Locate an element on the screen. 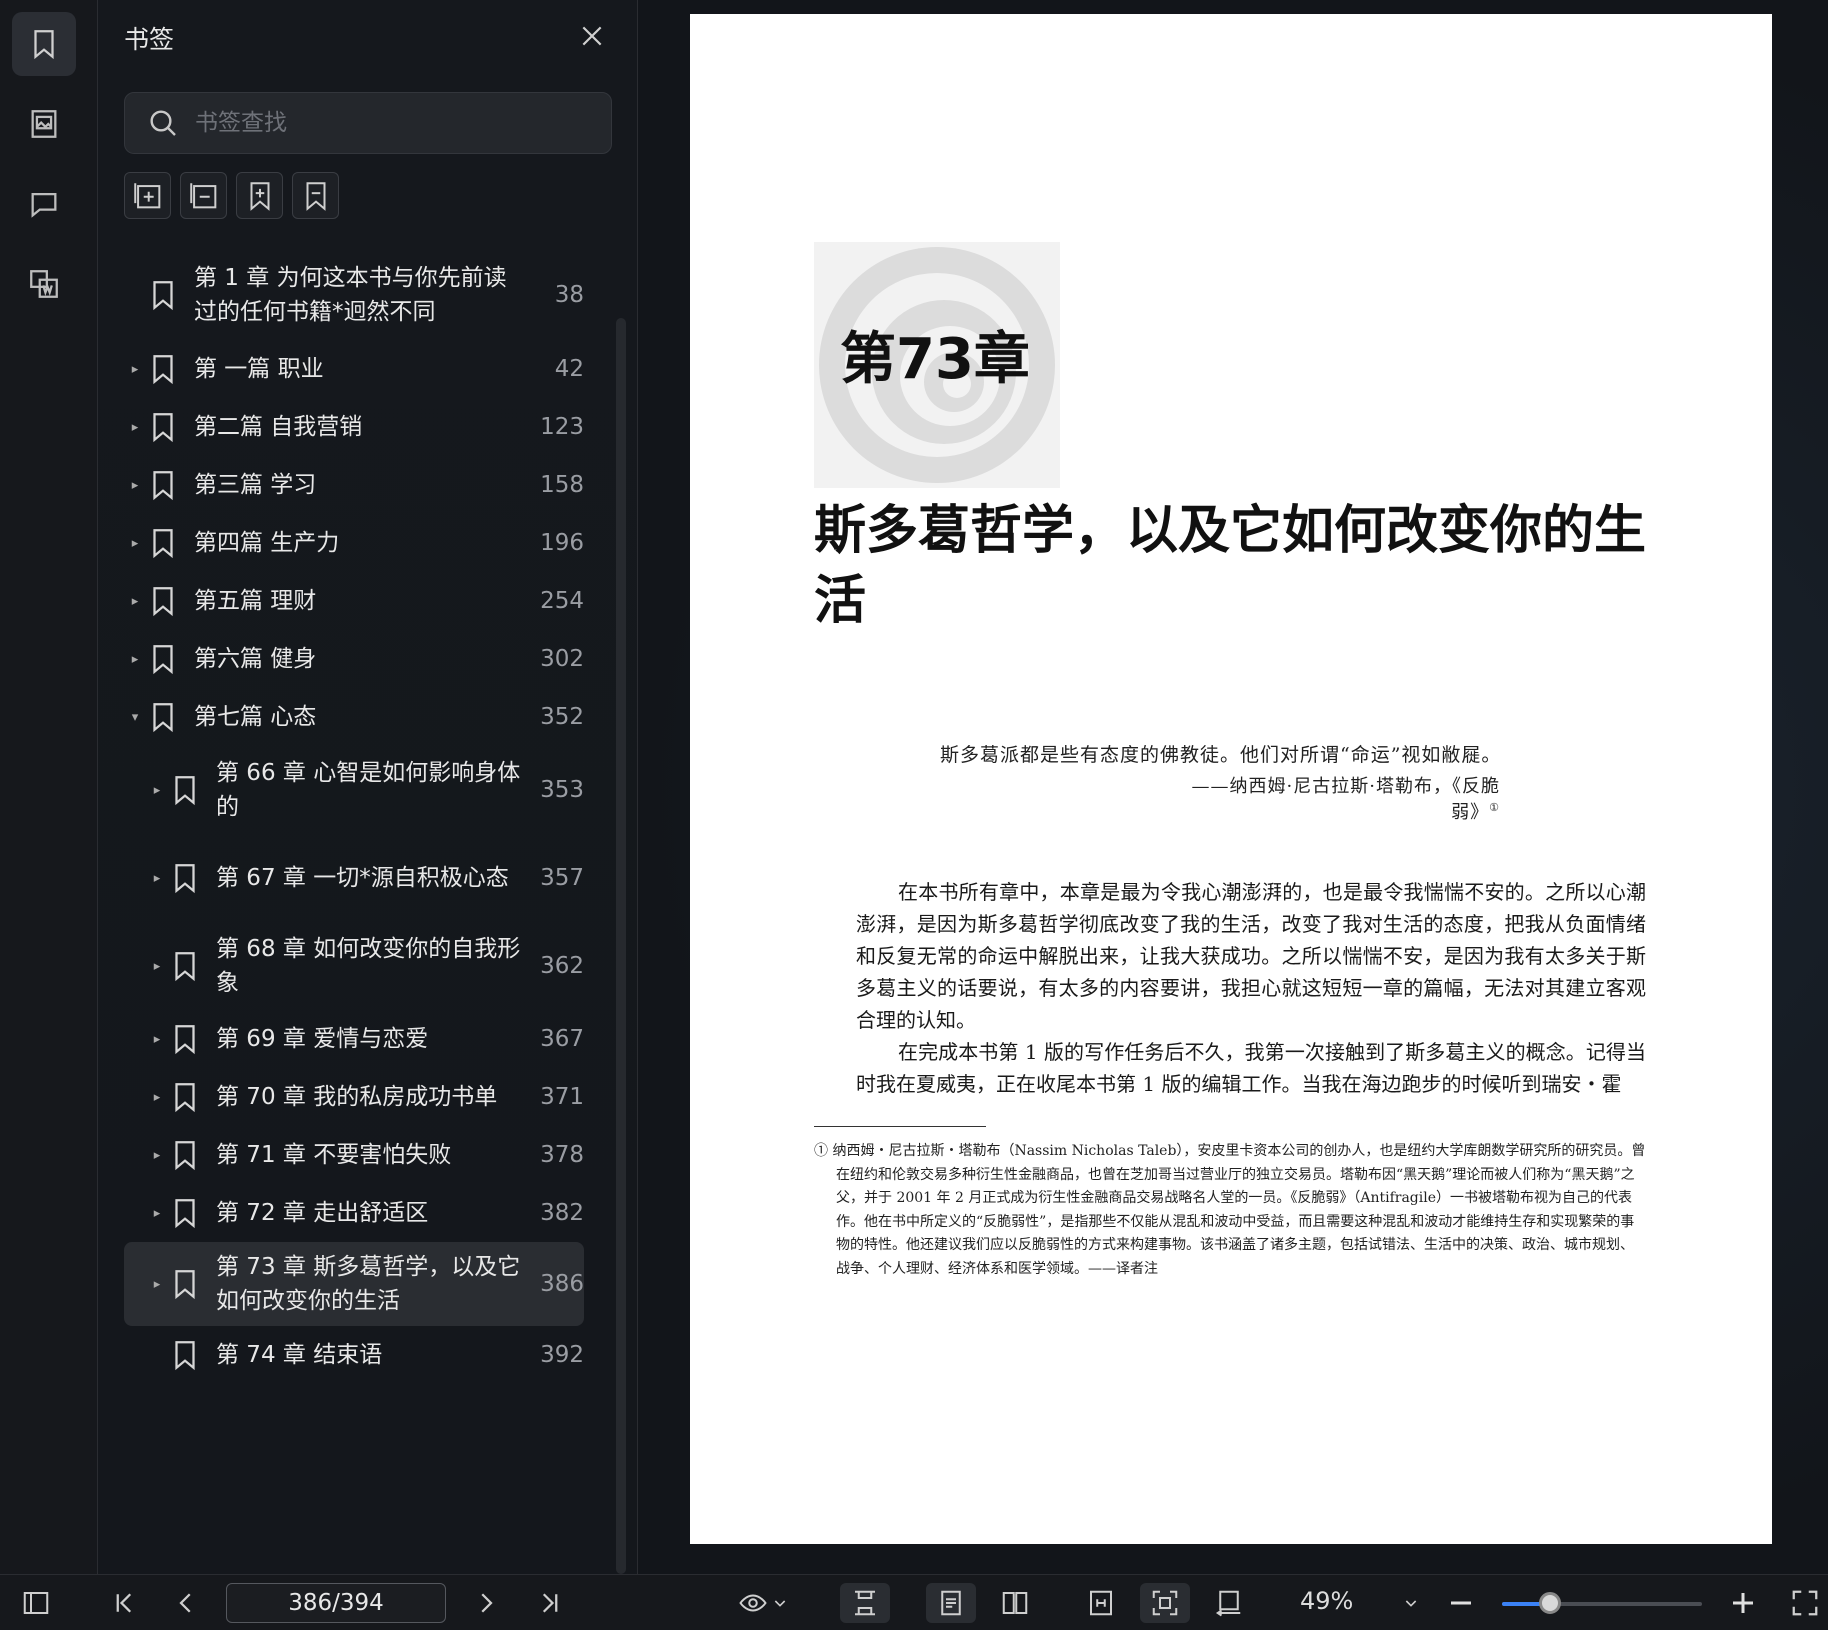 Image resolution: width=1828 pixels, height=1630 pixels. bookmark-item: ▸ 第 68 章 如何改变你的自我形象 362 is located at coordinates (354, 966).